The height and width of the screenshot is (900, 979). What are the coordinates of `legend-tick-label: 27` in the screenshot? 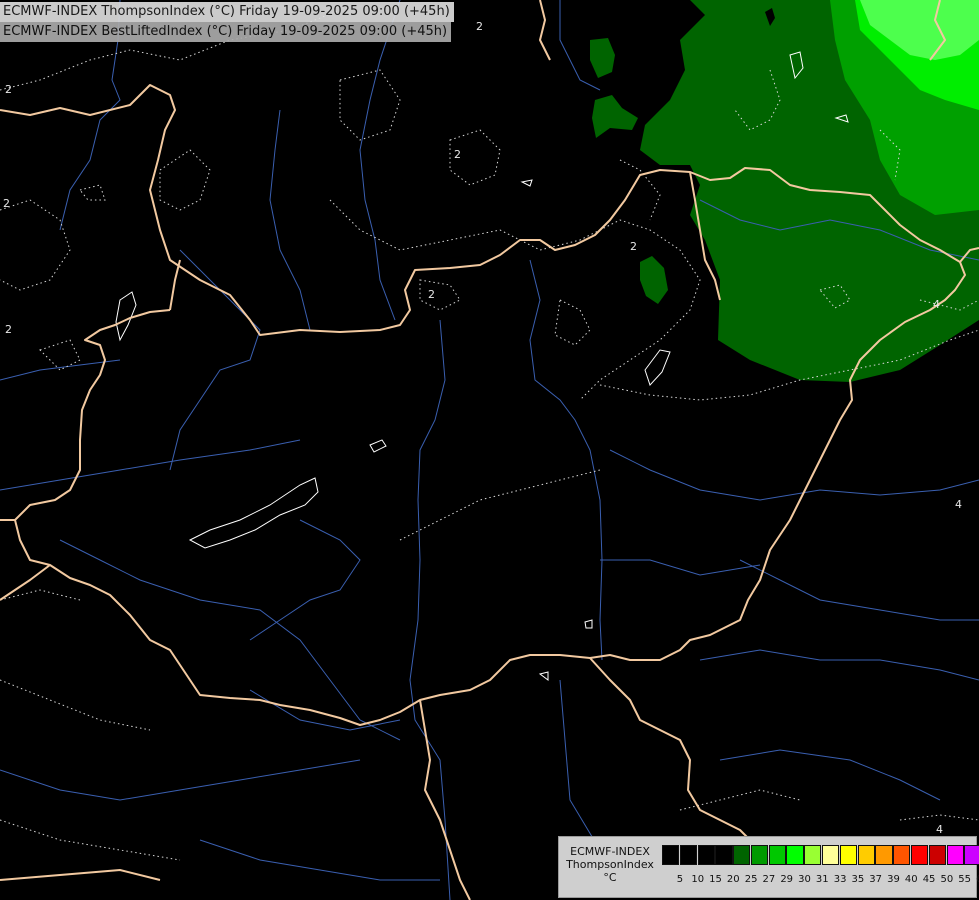 It's located at (769, 879).